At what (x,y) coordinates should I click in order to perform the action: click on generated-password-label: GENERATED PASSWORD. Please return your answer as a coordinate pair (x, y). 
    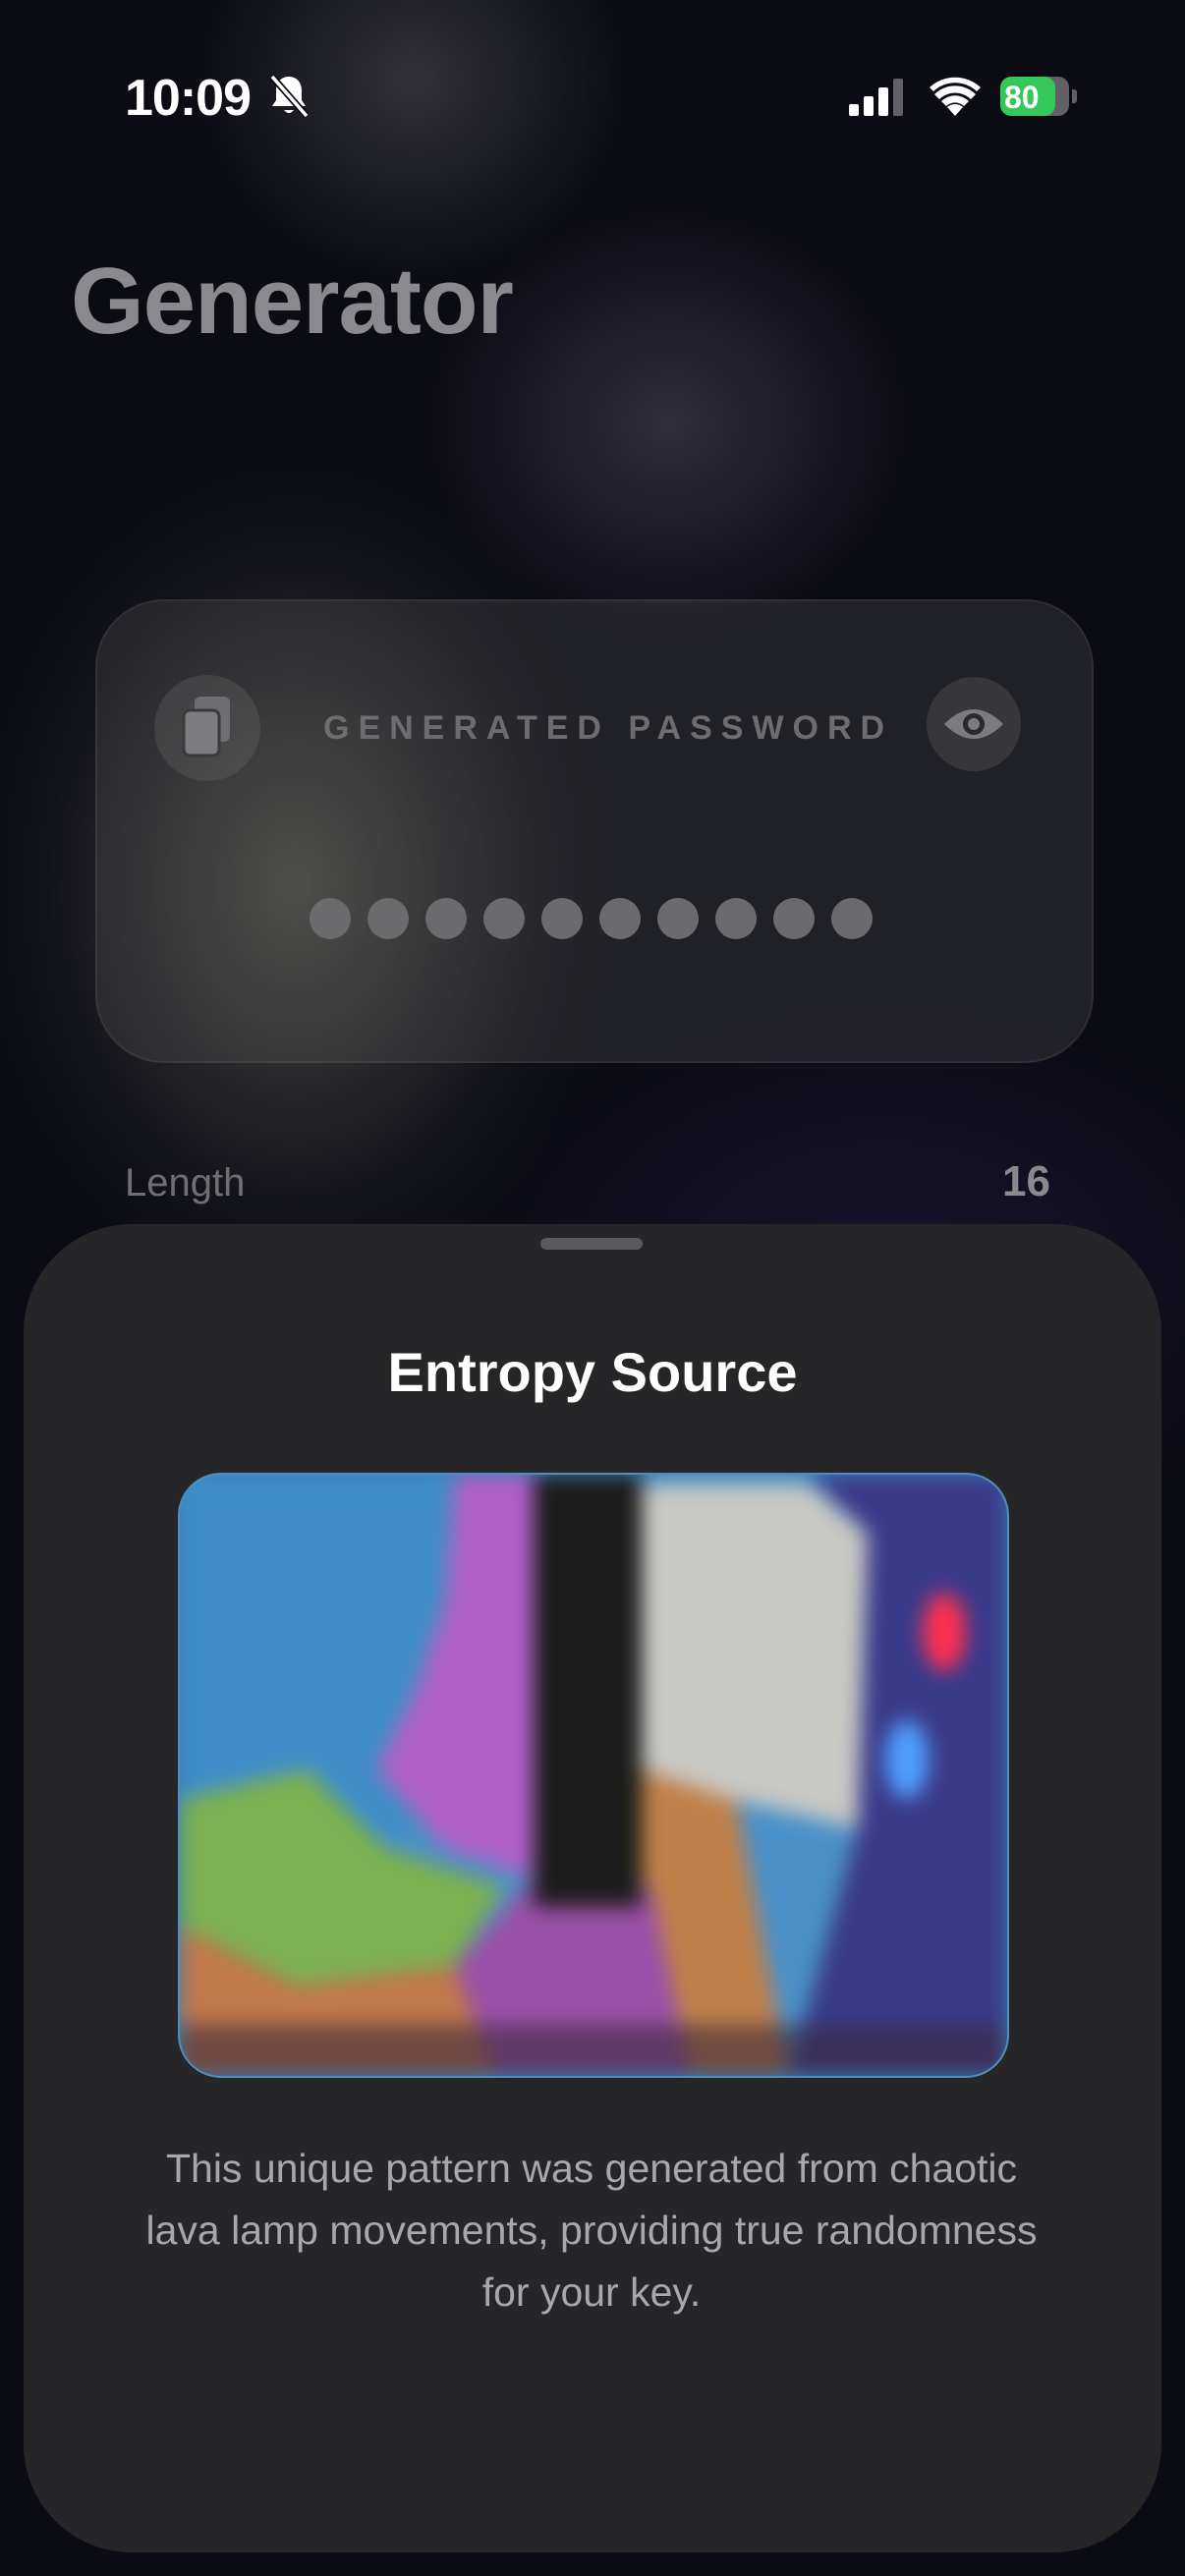
    Looking at the image, I should click on (608, 728).